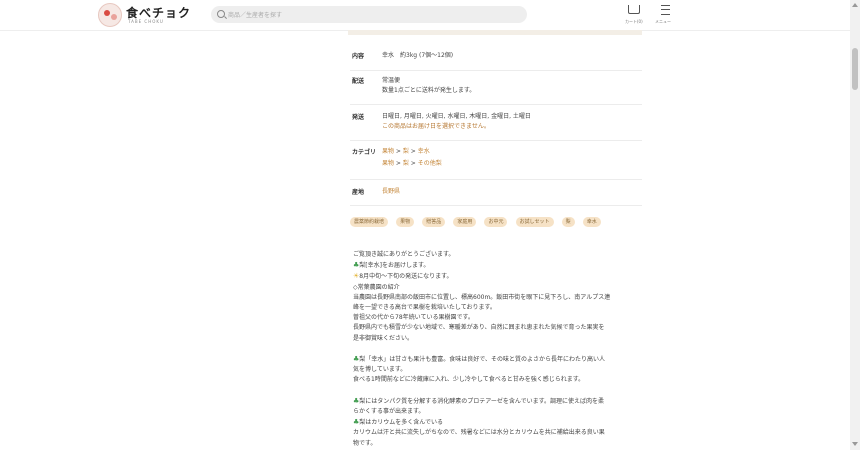  I want to click on site-header: 食べチョク TABE CHOKU 商品／生産者を探す カート(0) メニュー, so click(425, 15).